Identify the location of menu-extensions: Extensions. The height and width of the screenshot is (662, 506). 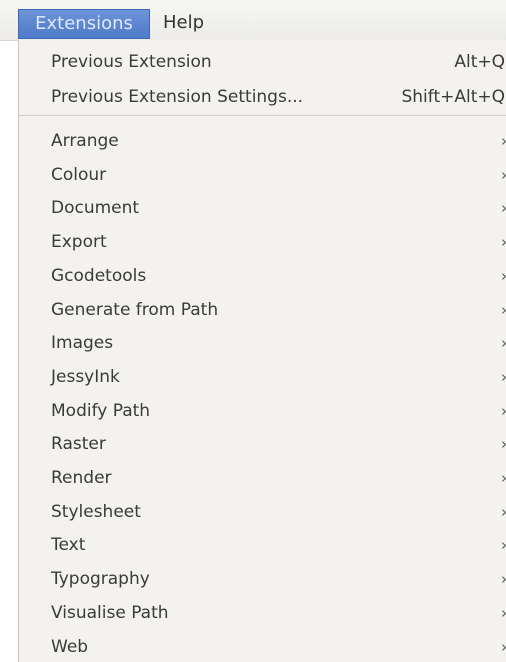
(84, 24).